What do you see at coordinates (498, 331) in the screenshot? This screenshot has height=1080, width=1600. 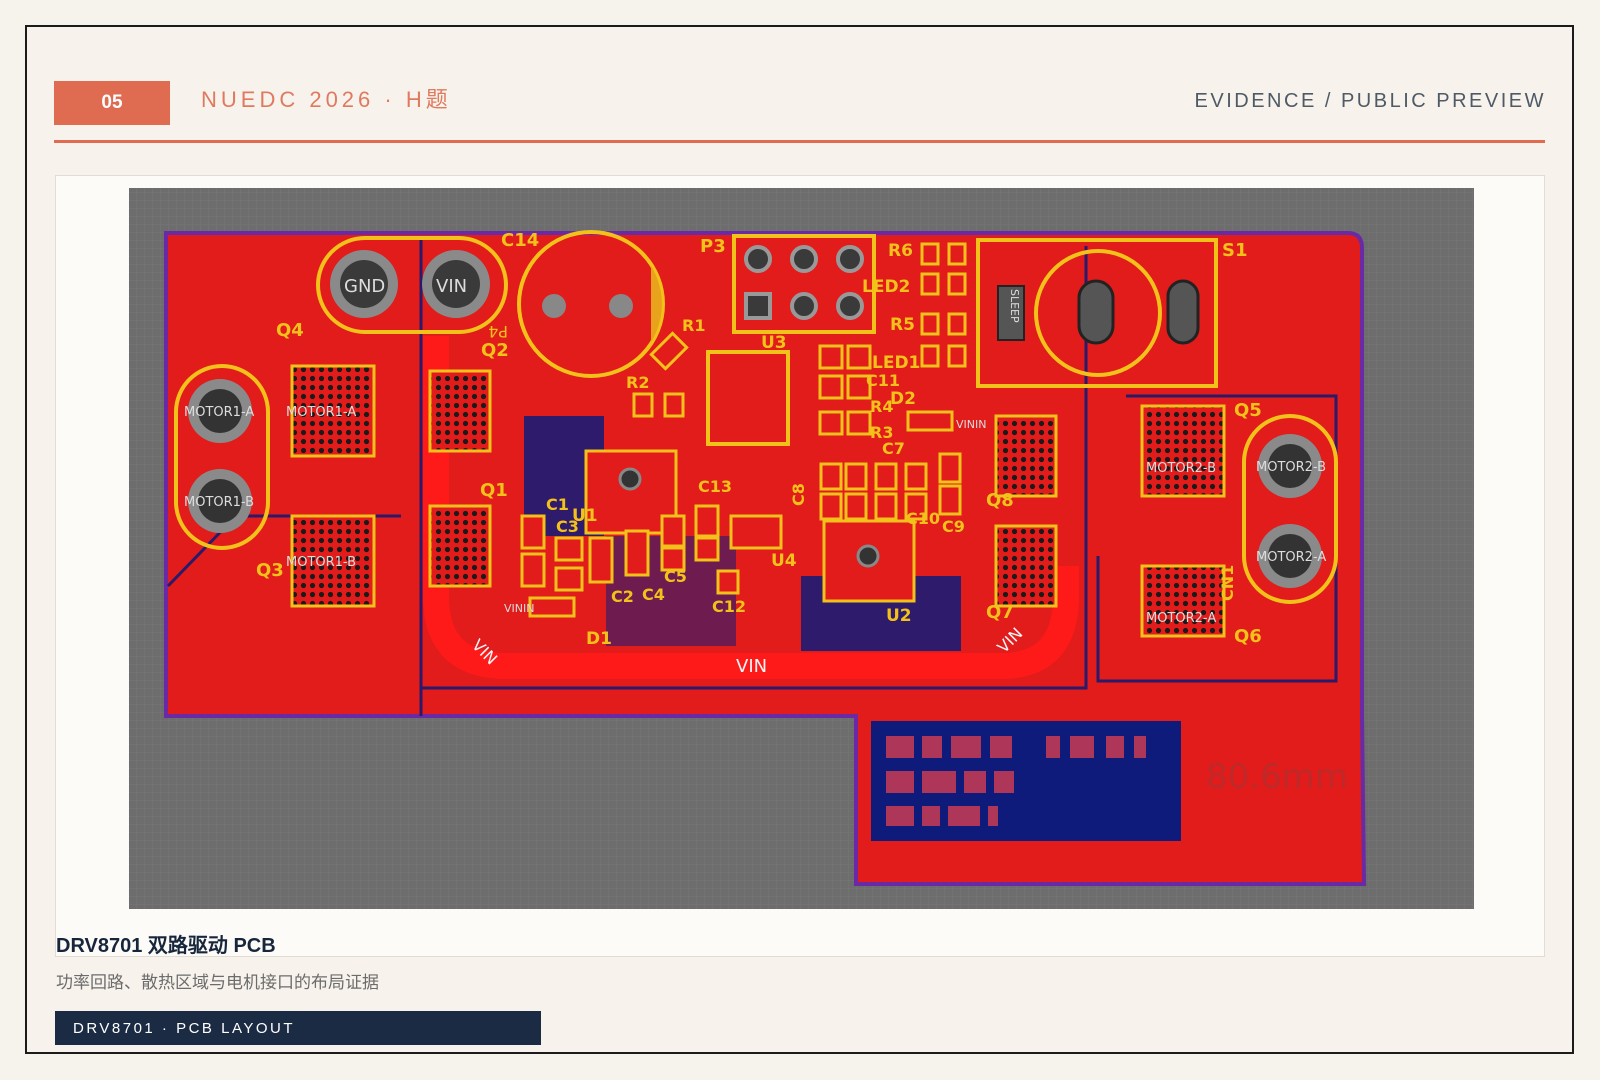 I see `p4-label: P4` at bounding box center [498, 331].